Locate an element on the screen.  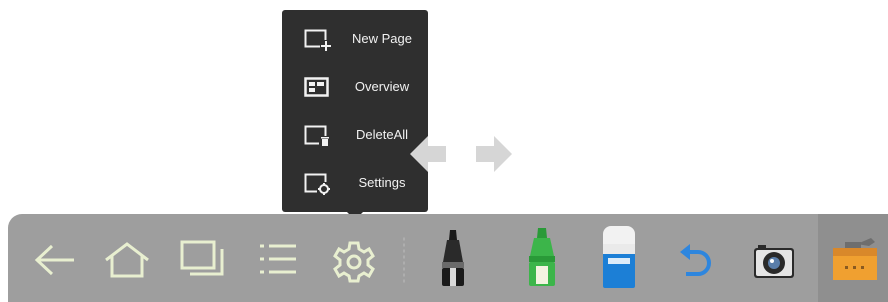
menu-icon is located at coordinates (278, 259).